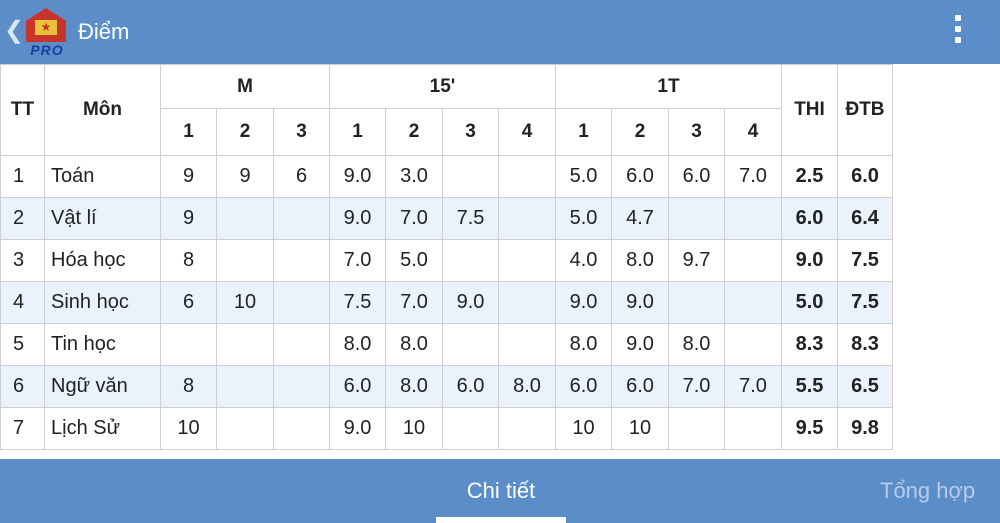 The image size is (1000, 523). What do you see at coordinates (865, 302) in the screenshot?
I see `score-dtb: 7.5` at bounding box center [865, 302].